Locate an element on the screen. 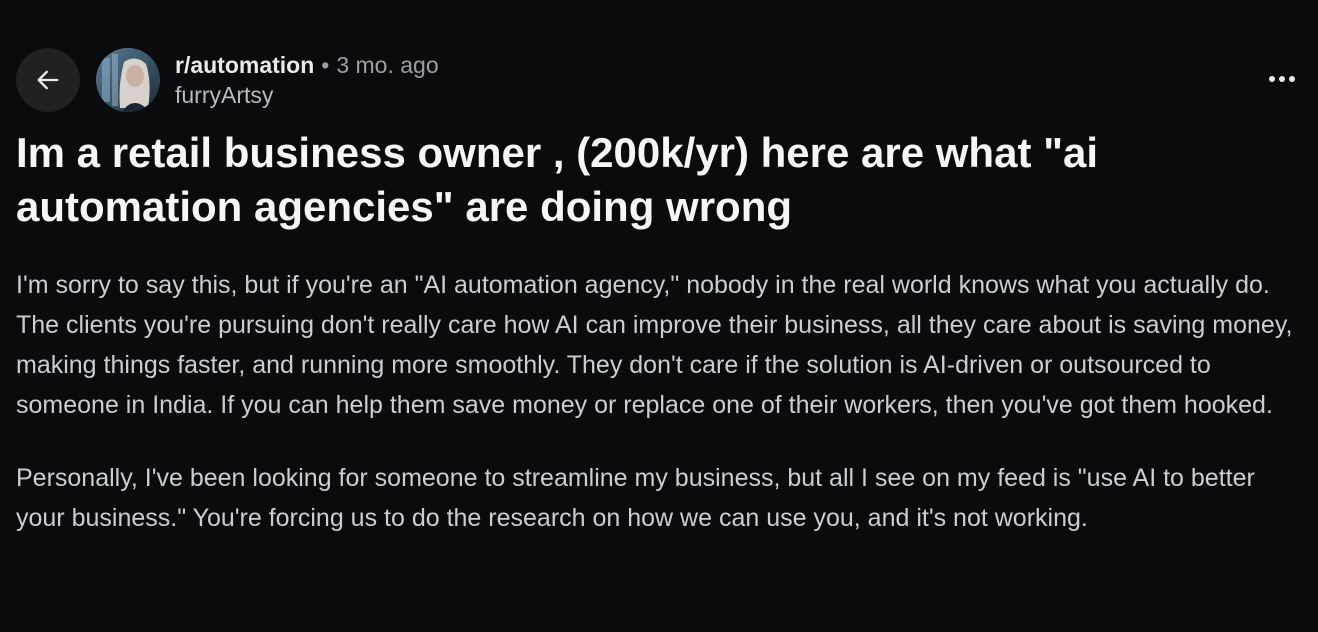  more-options-button is located at coordinates (1282, 79).